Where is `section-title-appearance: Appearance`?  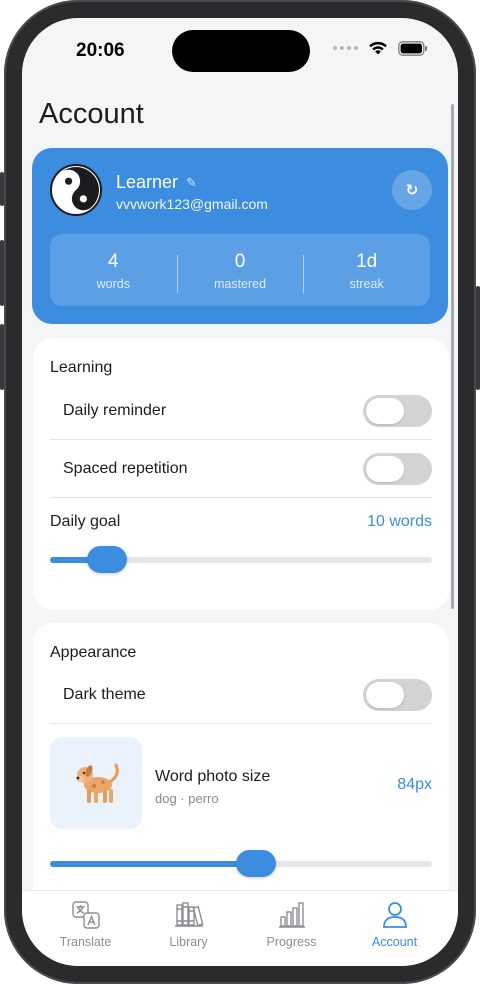
section-title-appearance: Appearance is located at coordinates (93, 652).